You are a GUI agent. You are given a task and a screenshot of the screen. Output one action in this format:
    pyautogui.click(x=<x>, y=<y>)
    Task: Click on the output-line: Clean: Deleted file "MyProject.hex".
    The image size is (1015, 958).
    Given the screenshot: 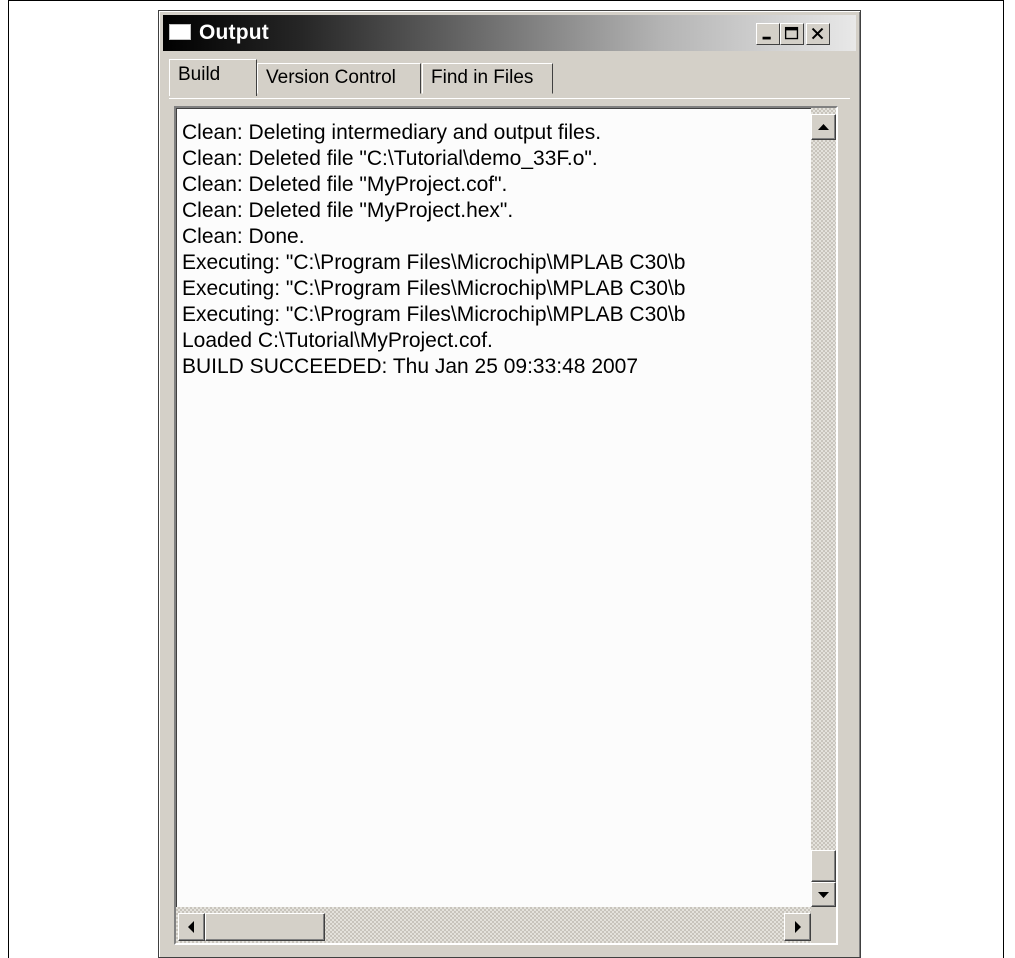 What is the action you would take?
    pyautogui.click(x=348, y=210)
    